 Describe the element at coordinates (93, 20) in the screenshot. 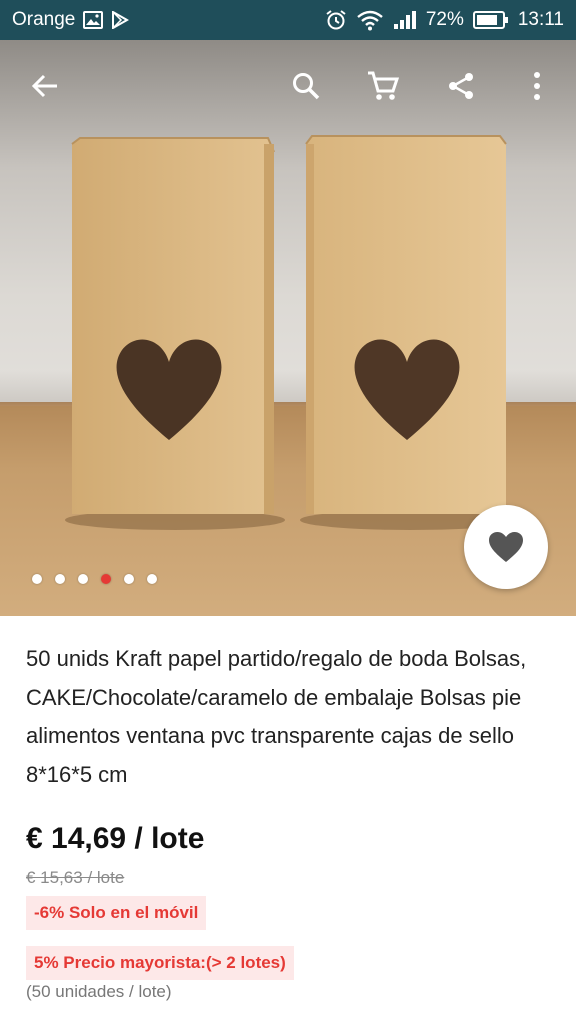

I see `image-icon` at that location.